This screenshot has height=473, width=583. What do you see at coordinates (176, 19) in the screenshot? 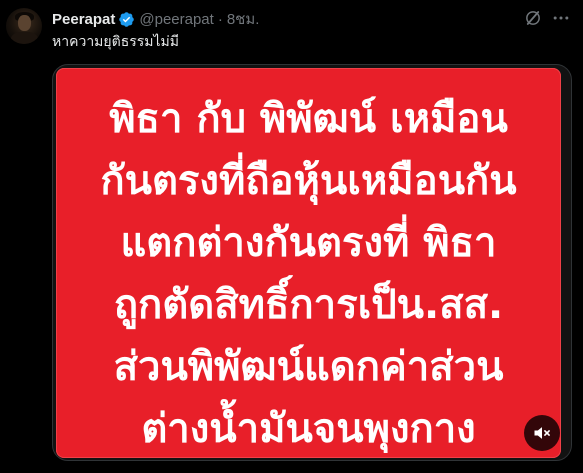
I see `user-handle: @peerapat` at bounding box center [176, 19].